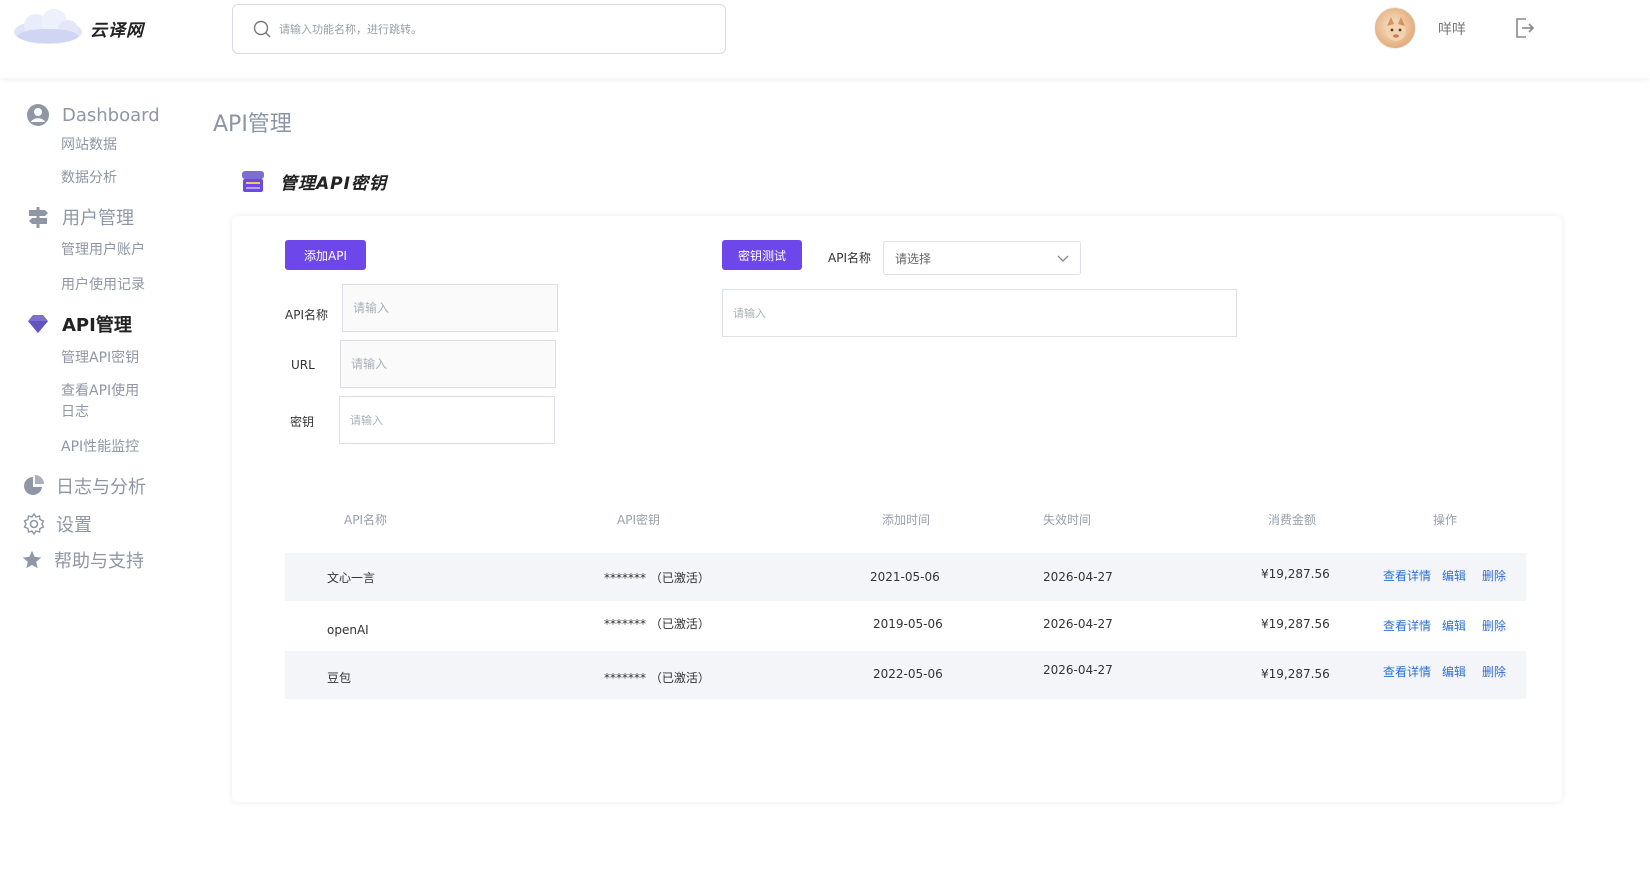 The height and width of the screenshot is (894, 1650). What do you see at coordinates (103, 250) in the screenshot?
I see `sidebar-item-manage-accounts: 管理用户账户` at bounding box center [103, 250].